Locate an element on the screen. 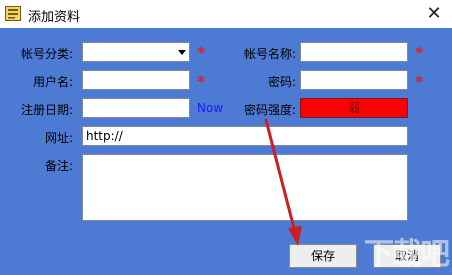  password-field is located at coordinates (354, 80).